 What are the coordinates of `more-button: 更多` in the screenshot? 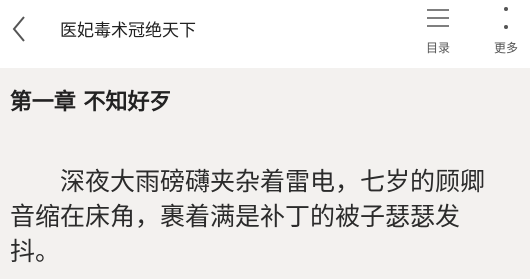 It's located at (506, 32).